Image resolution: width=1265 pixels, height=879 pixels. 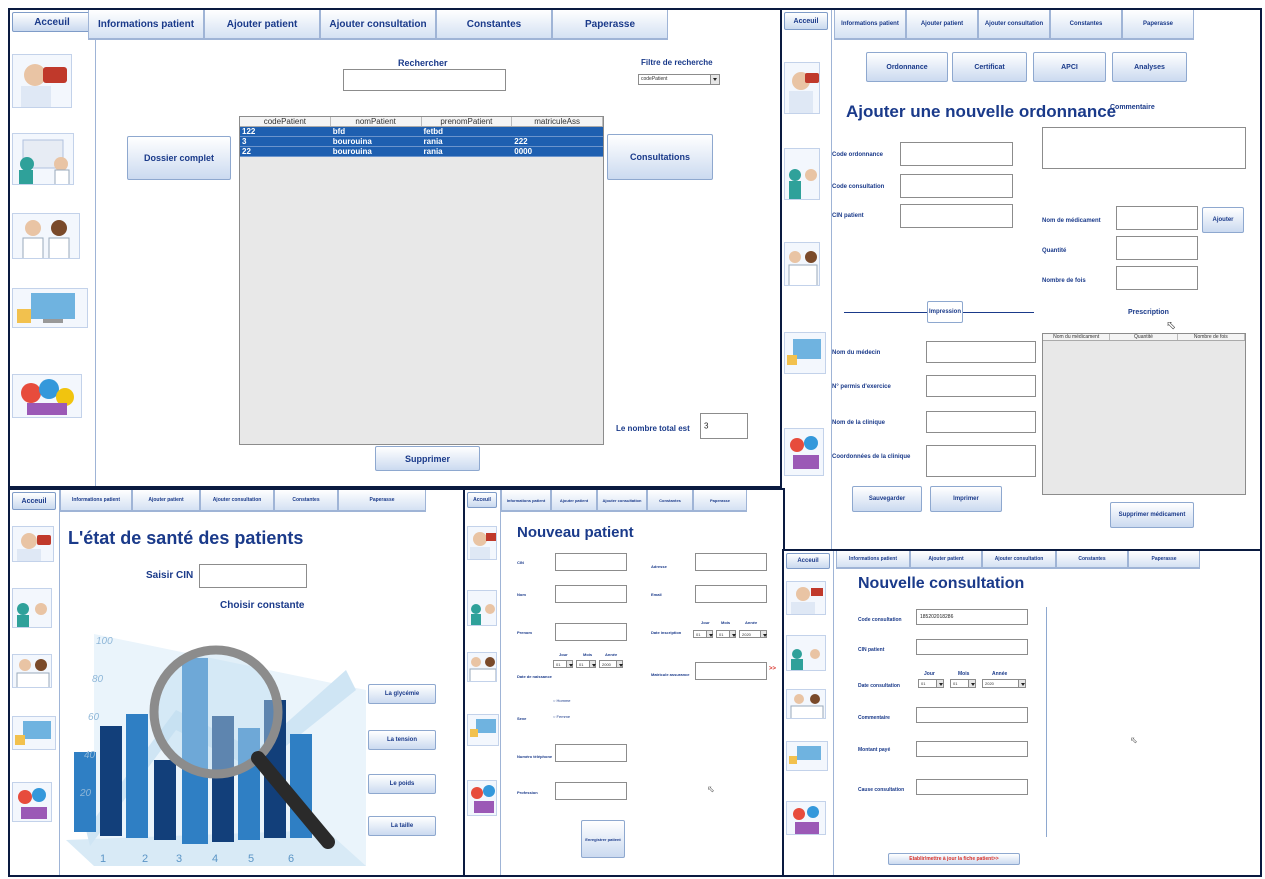 What do you see at coordinates (591, 594) in the screenshot?
I see `nom-input` at bounding box center [591, 594].